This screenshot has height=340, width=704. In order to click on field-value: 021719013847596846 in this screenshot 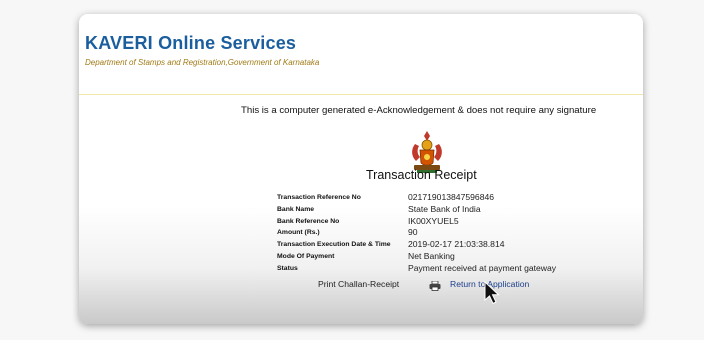, I will do `click(451, 197)`.